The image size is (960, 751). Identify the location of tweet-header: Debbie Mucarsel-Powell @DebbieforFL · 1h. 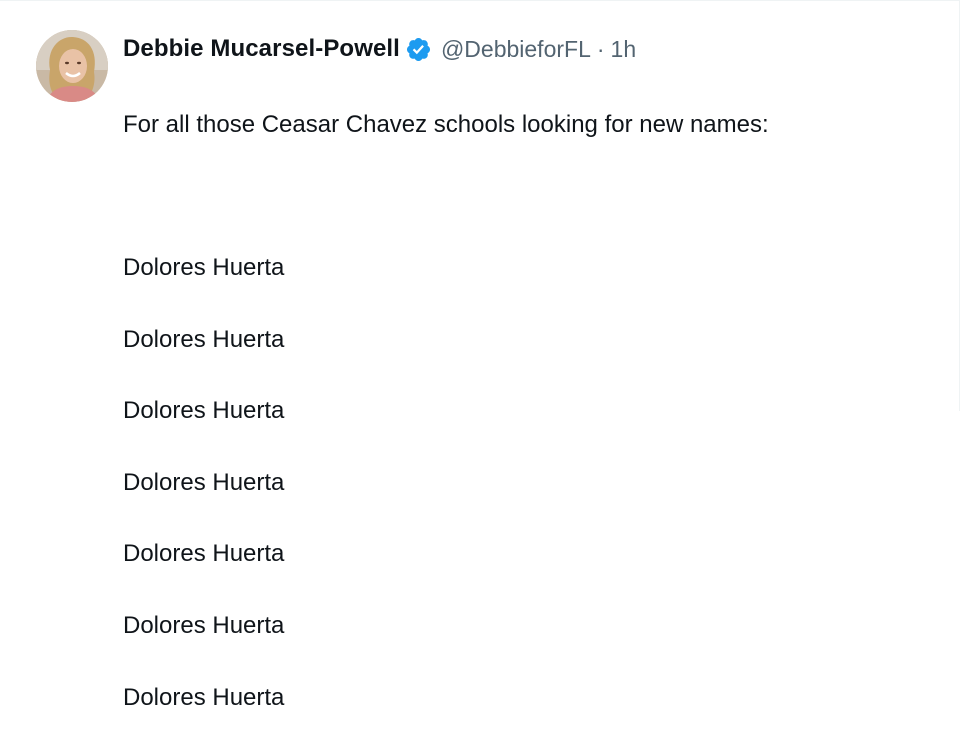
(379, 49).